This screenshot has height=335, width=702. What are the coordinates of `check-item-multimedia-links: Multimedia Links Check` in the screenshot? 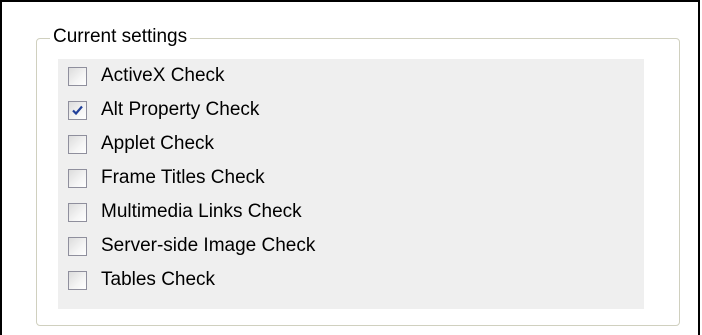 It's located at (185, 212).